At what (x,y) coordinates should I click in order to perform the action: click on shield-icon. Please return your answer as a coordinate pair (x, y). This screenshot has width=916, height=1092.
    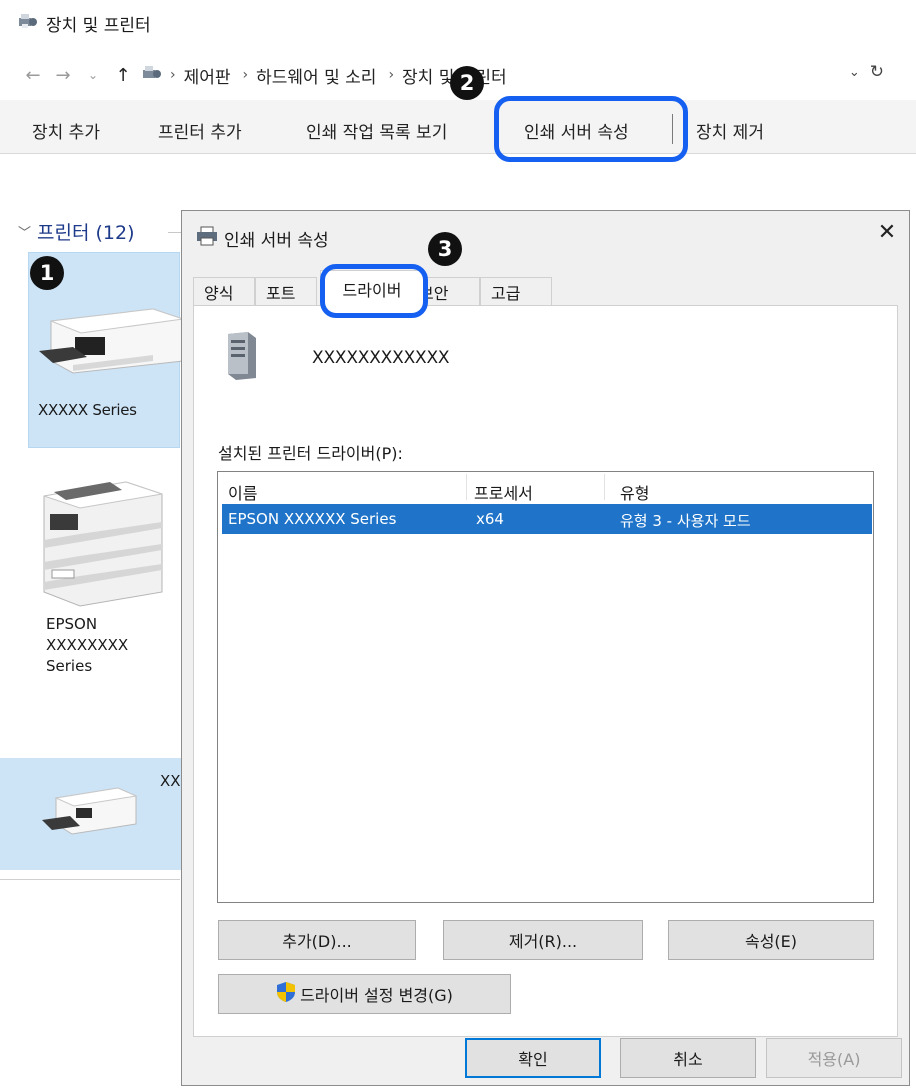
    Looking at the image, I should click on (286, 994).